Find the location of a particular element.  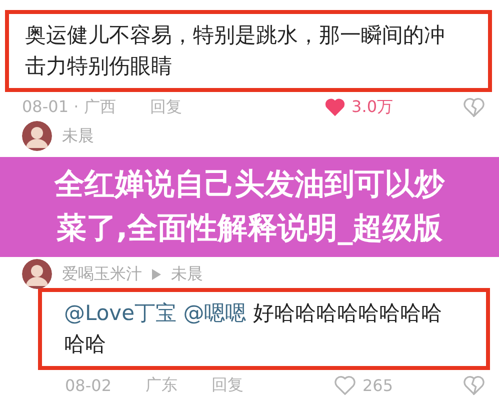

location: 广东 is located at coordinates (162, 385).